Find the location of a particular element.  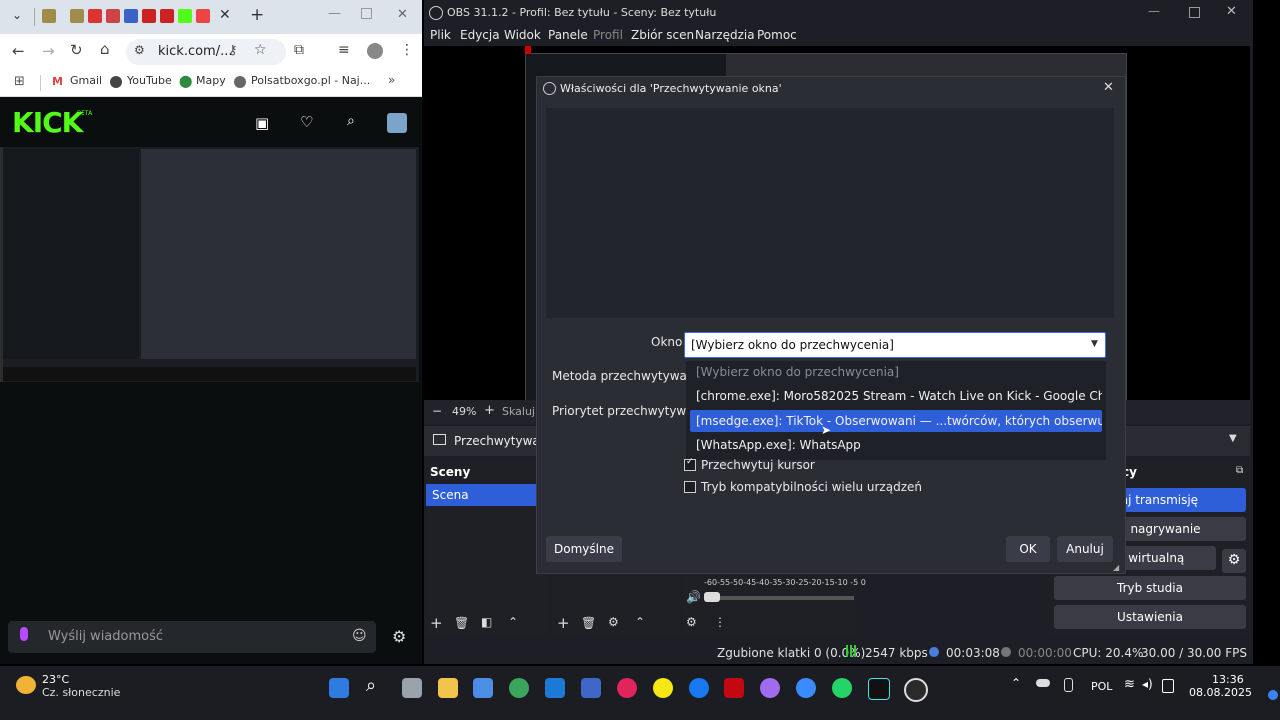

stream-video is located at coordinates (209, 264).